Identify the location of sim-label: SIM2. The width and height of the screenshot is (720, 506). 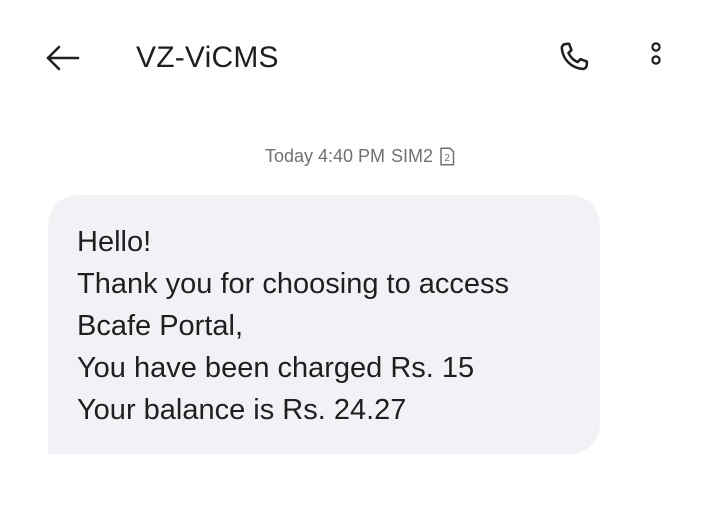
(412, 156).